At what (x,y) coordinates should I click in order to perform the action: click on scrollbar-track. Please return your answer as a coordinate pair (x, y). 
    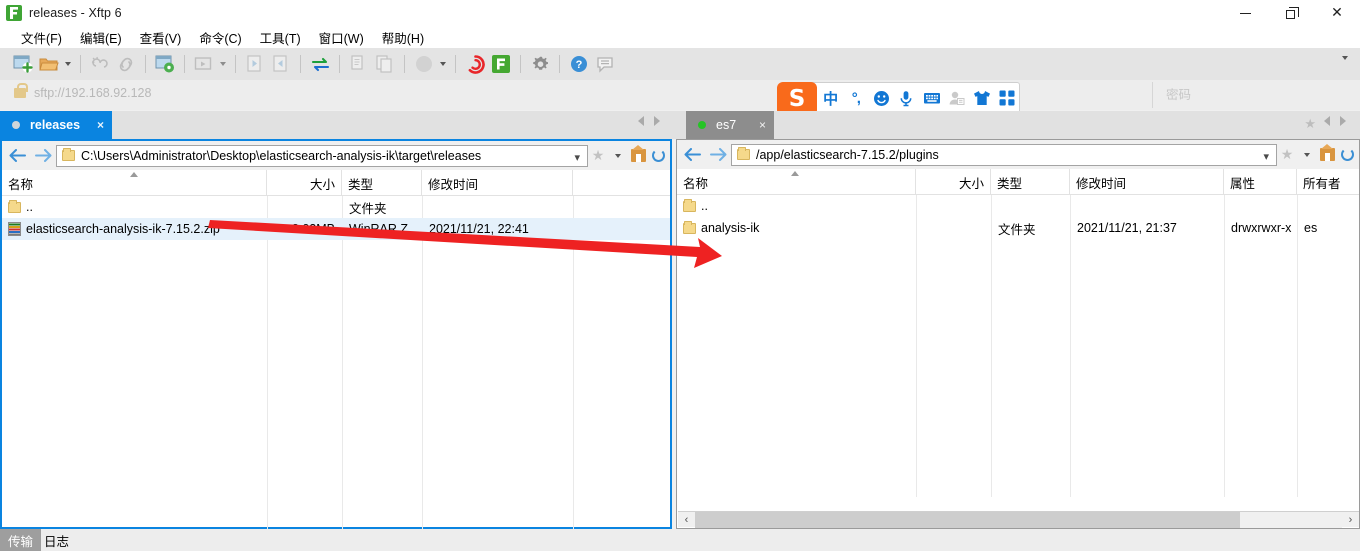
    Looking at the image, I should click on (1018, 519).